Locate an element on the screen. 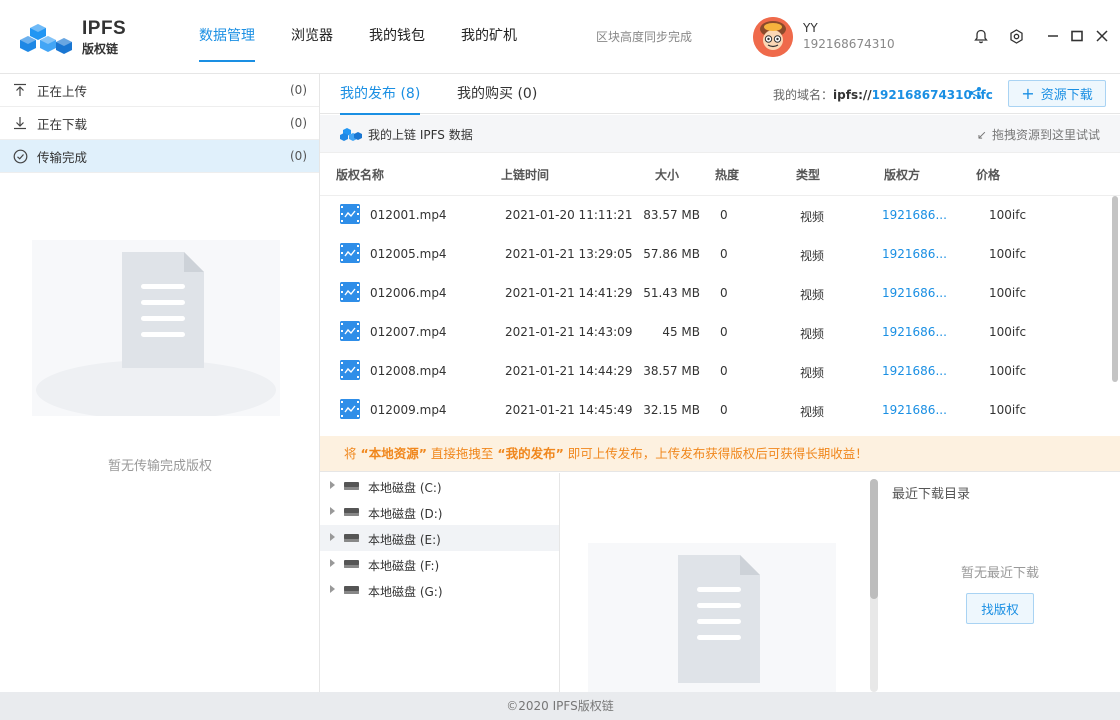 The height and width of the screenshot is (720, 1120). table-header: 版权名称 上链时间 大小 热度 类型 版权方 价格 is located at coordinates (720, 175).